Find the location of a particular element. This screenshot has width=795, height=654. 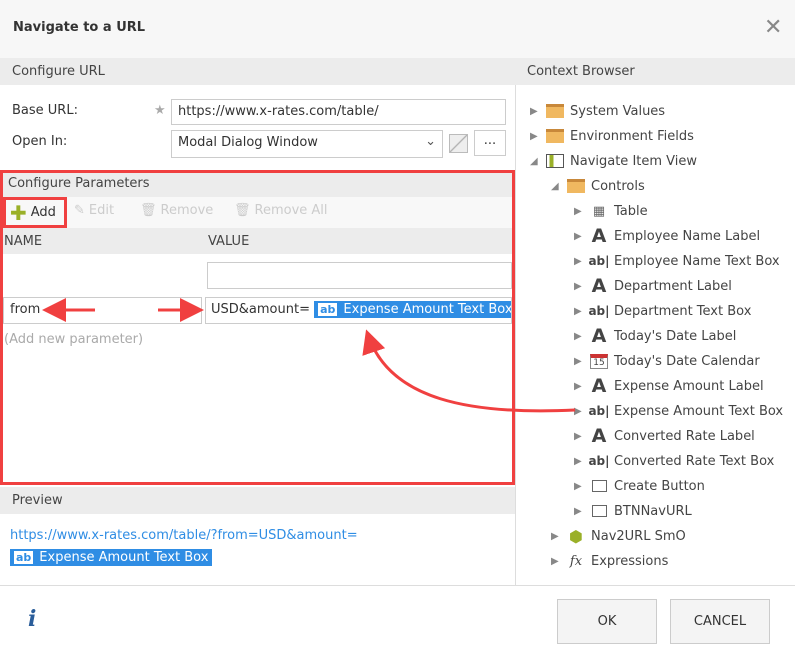

arrow-from-tree is located at coordinates (469, 371).